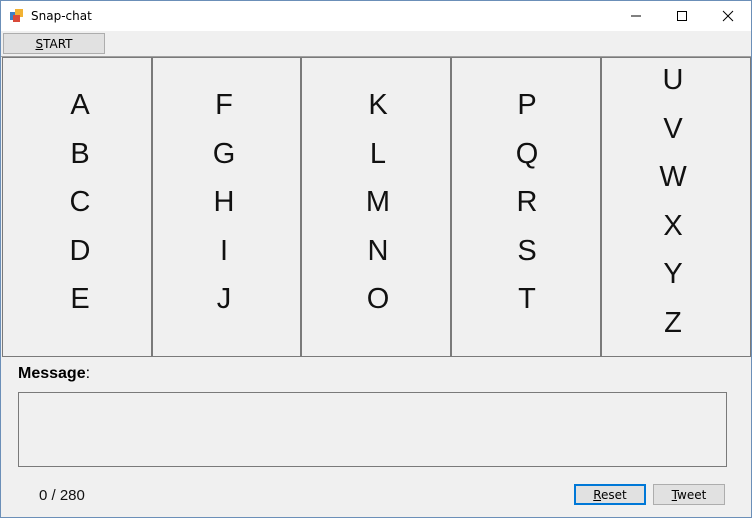 This screenshot has width=752, height=518. I want to click on letter-group-2: FGHIJ, so click(227, 207).